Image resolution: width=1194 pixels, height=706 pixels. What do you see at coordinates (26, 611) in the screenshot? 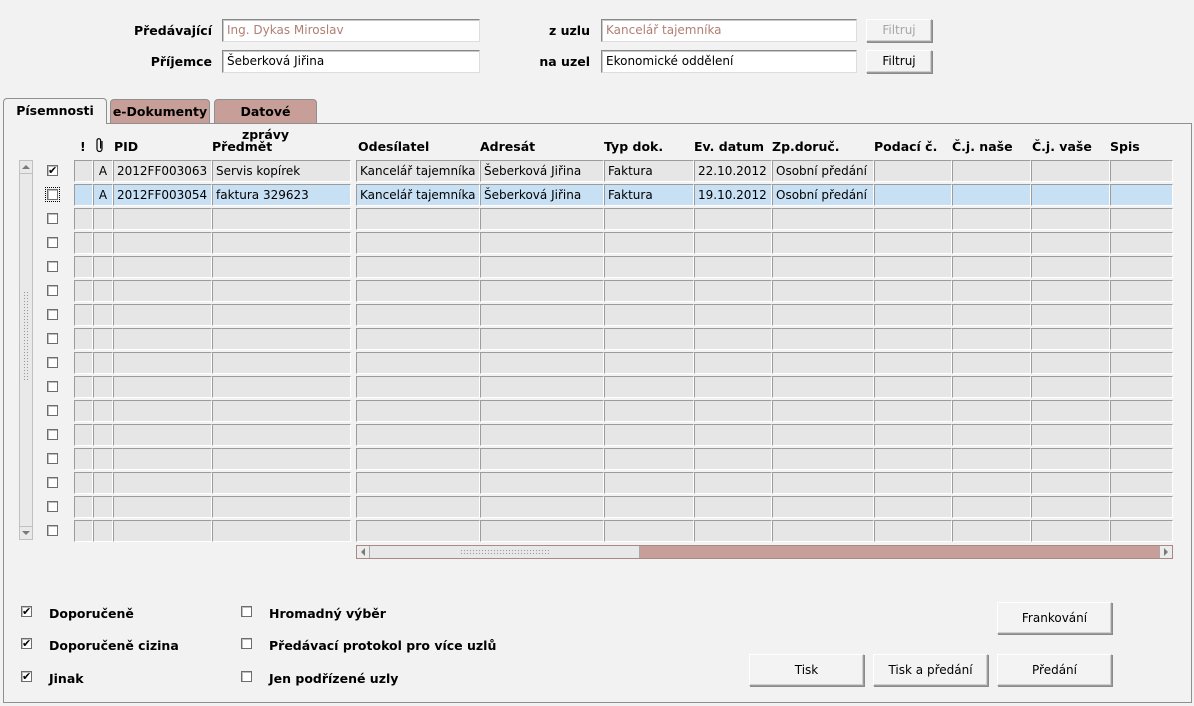
I see `doporucene-checkbox: ✔` at bounding box center [26, 611].